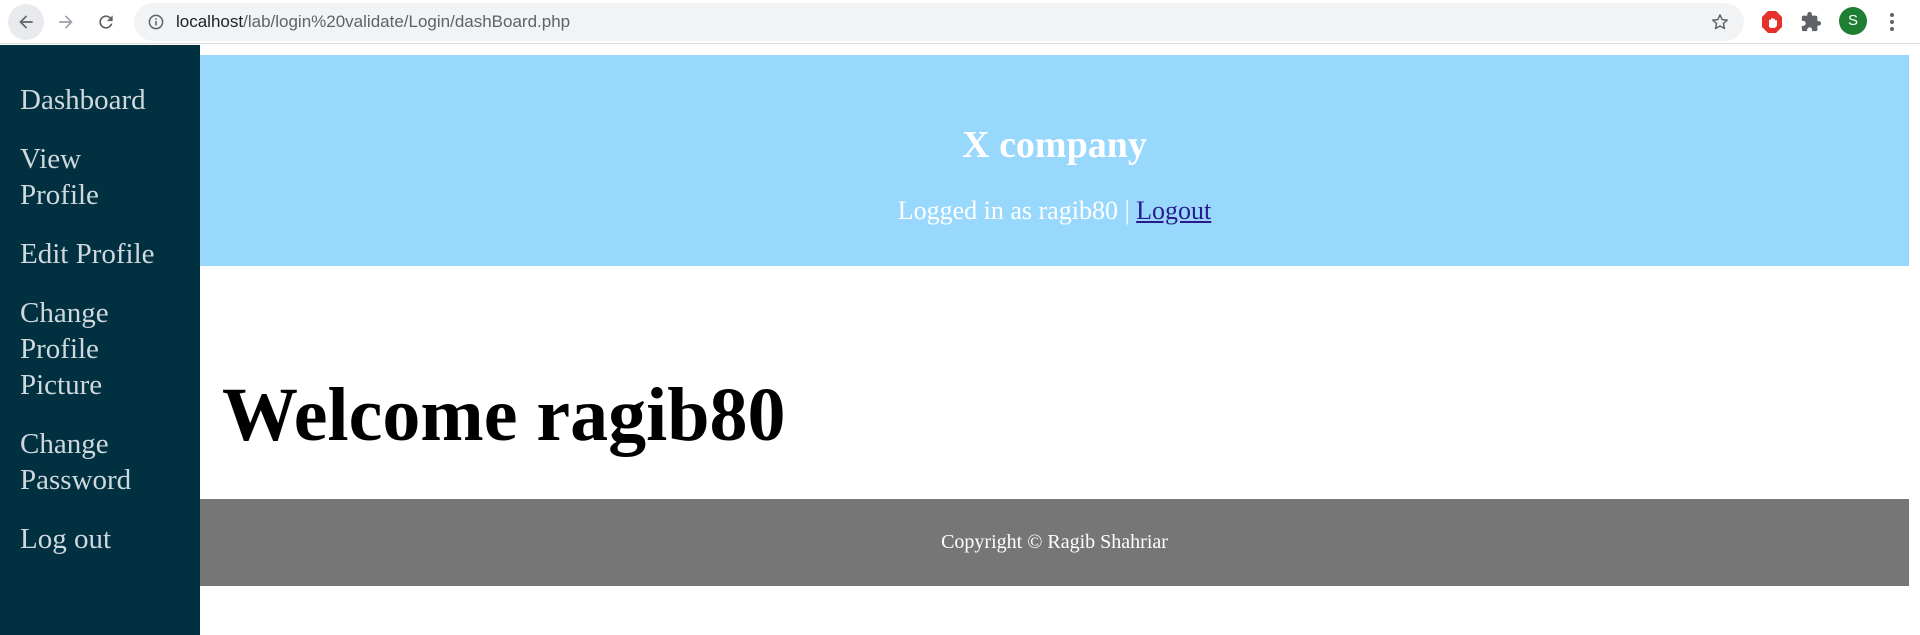 The height and width of the screenshot is (635, 1920). What do you see at coordinates (1772, 22) in the screenshot?
I see `adblock-icon` at bounding box center [1772, 22].